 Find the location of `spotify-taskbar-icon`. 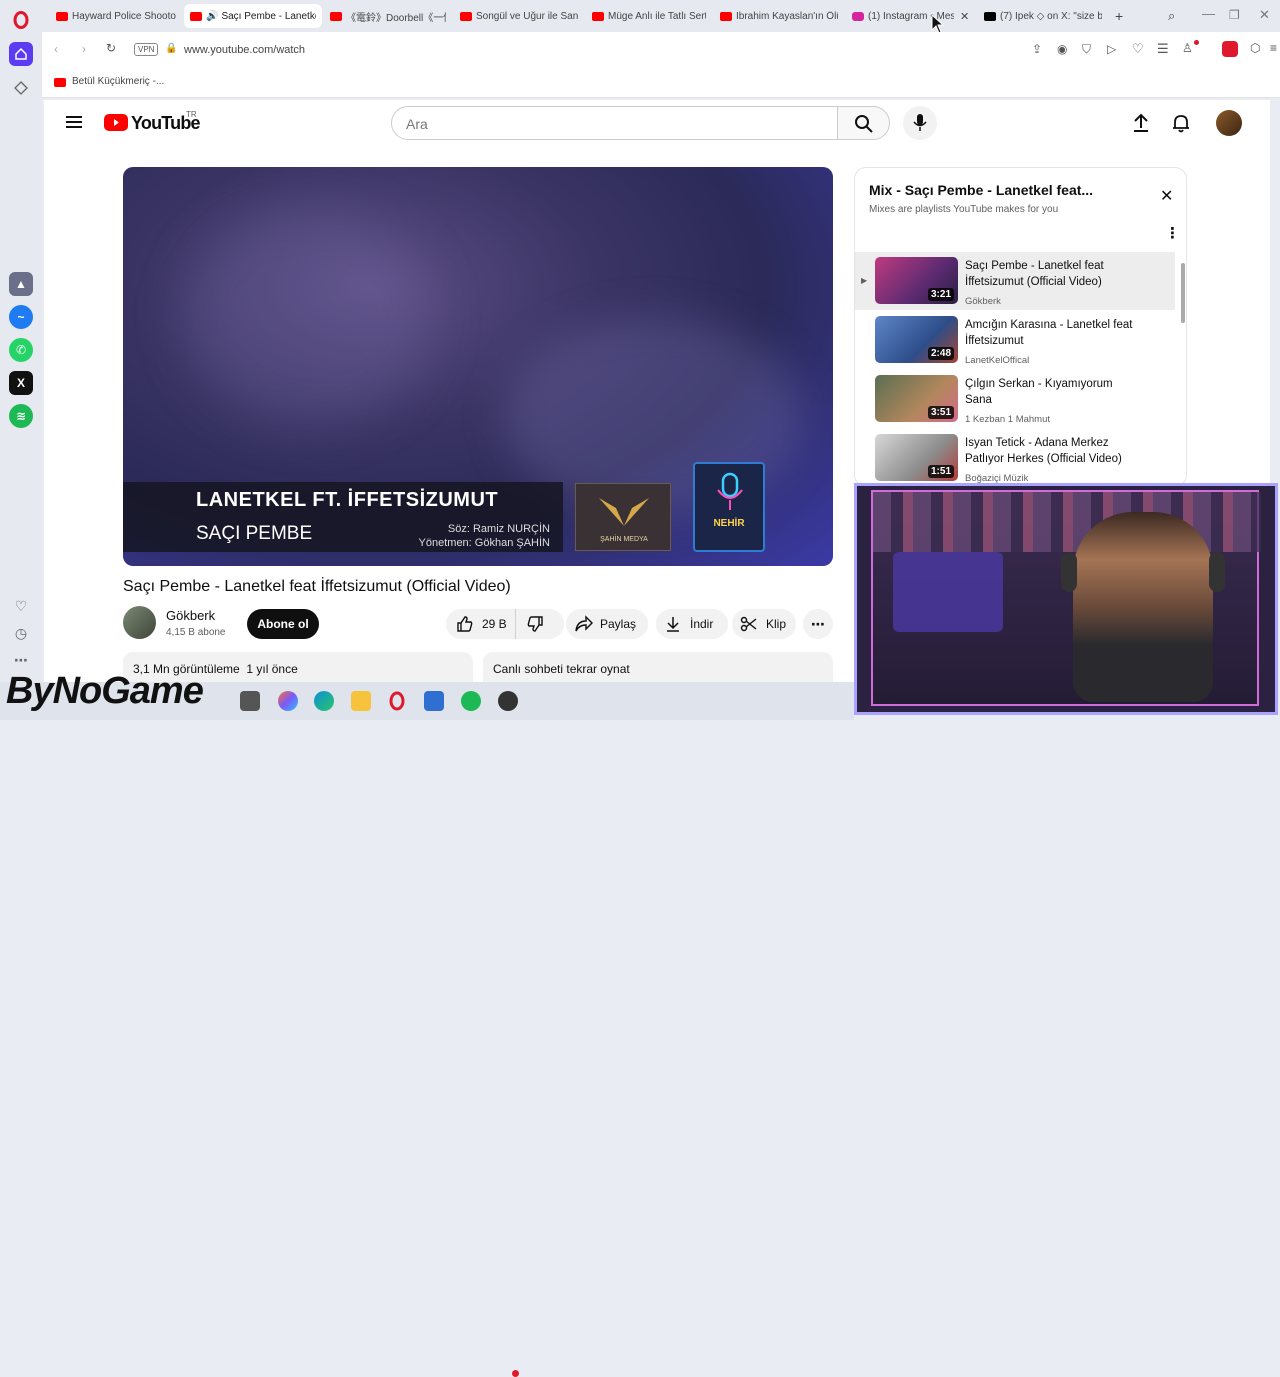

spotify-taskbar-icon is located at coordinates (471, 701).